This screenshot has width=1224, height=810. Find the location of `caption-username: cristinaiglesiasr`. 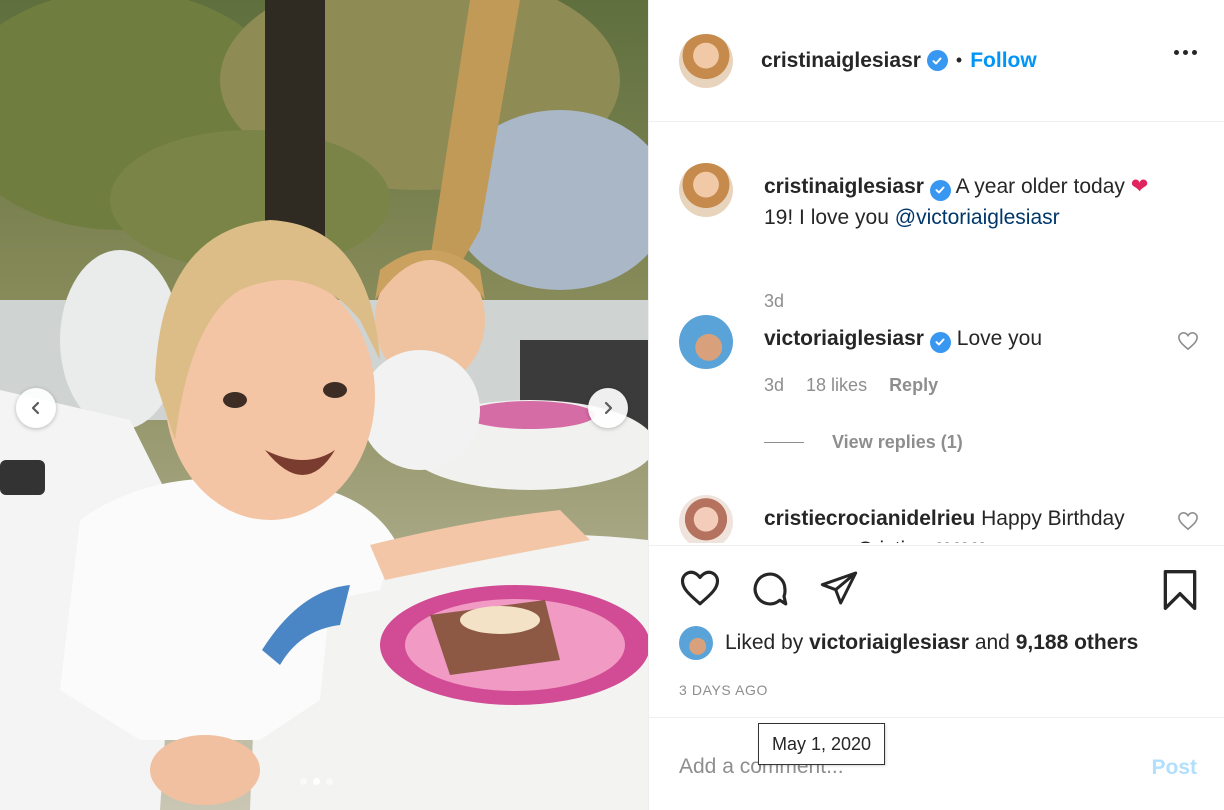

caption-username: cristinaiglesiasr is located at coordinates (844, 186).